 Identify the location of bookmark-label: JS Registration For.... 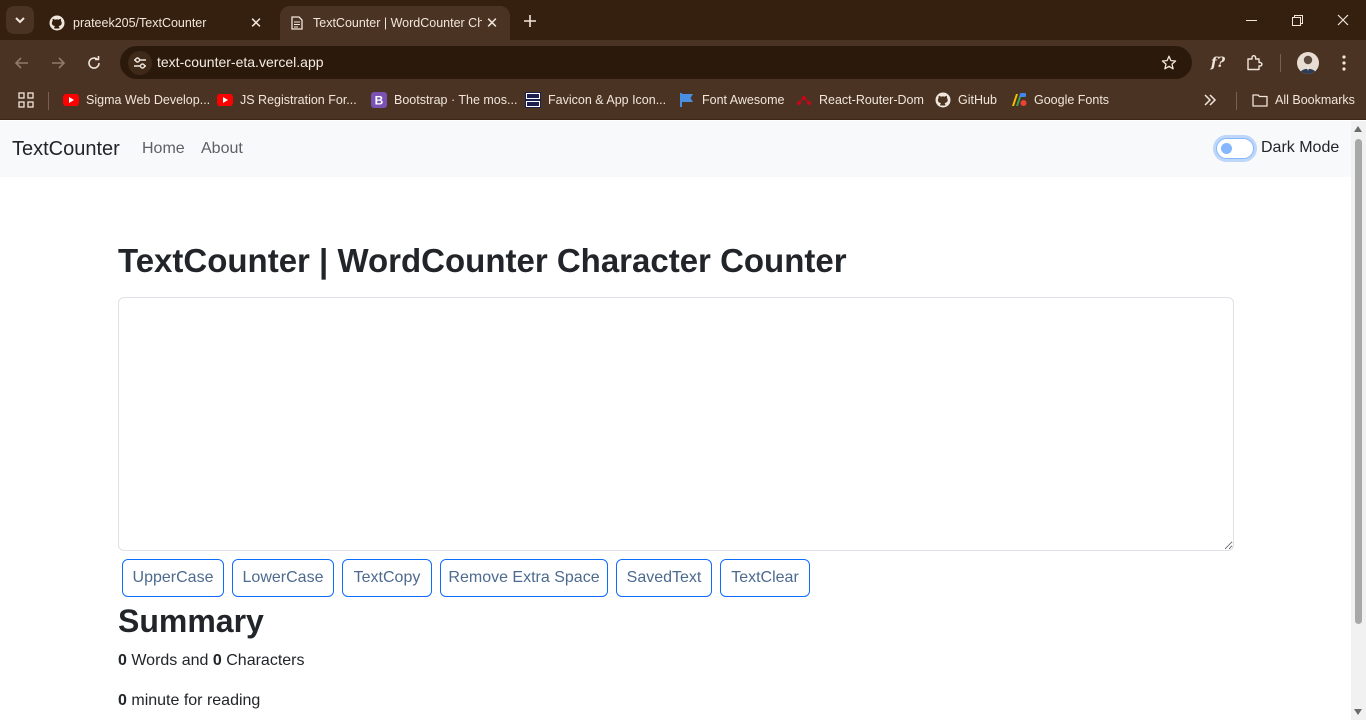
(298, 100).